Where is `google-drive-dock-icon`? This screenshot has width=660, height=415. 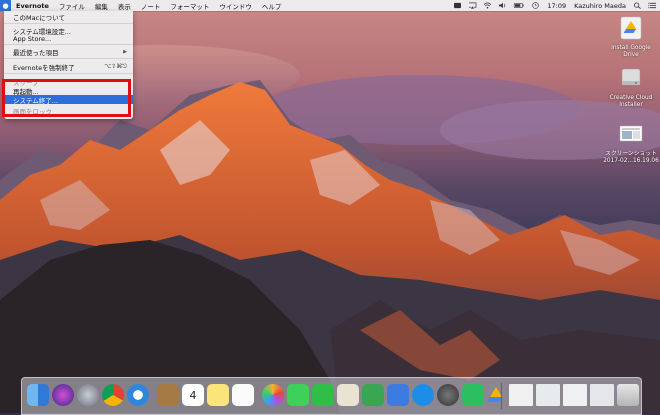
google-drive-dock-icon is located at coordinates (496, 395).